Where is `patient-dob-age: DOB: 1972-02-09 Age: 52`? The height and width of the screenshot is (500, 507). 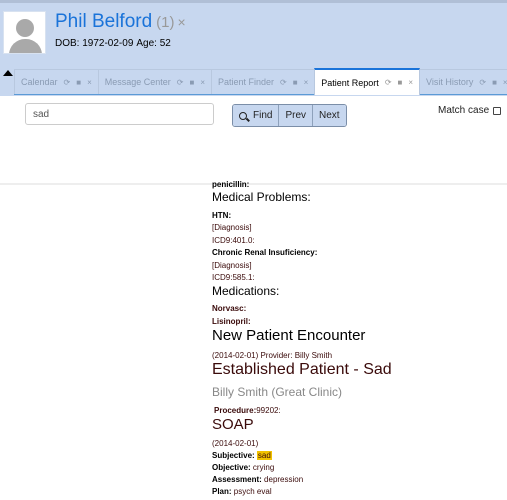
patient-dob-age: DOB: 1972-02-09 Age: 52 is located at coordinates (113, 43).